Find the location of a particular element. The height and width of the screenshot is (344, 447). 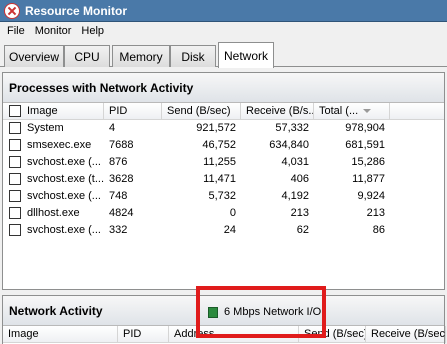

menu-monitor: Monitor is located at coordinates (53, 31).